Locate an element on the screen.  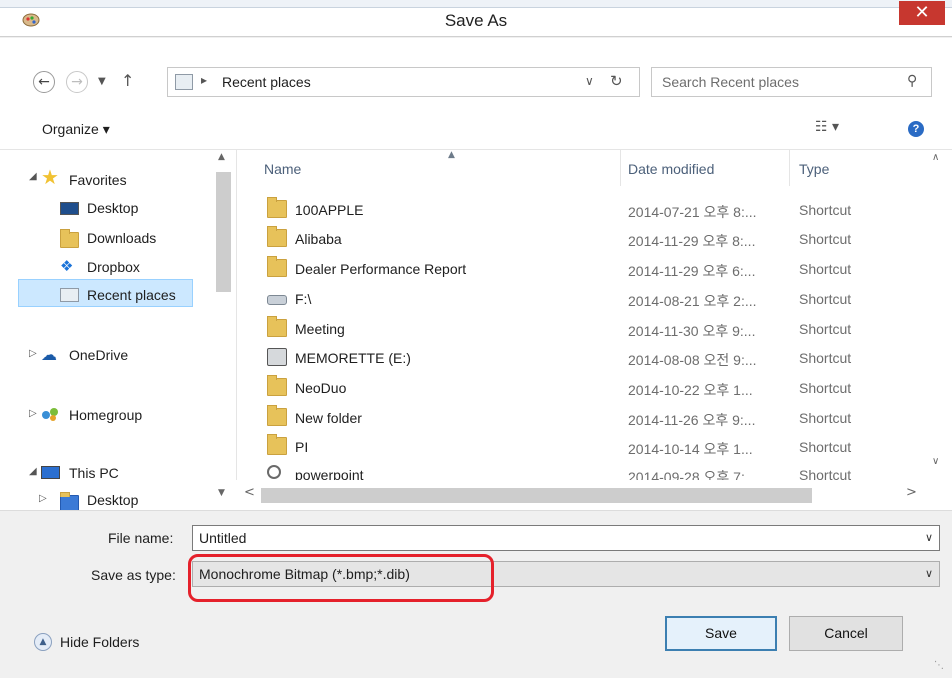
command-bar: Organize ▾ ☷ ▾ ? is located at coordinates (476, 128).